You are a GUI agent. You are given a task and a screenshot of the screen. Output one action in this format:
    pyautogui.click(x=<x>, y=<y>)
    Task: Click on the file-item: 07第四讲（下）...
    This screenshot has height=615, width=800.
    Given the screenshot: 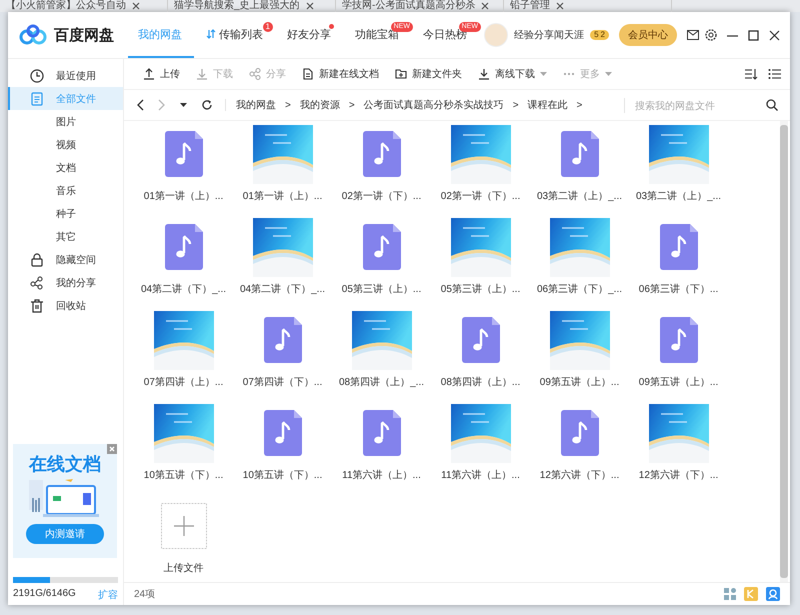 What is the action you would take?
    pyautogui.click(x=282, y=355)
    